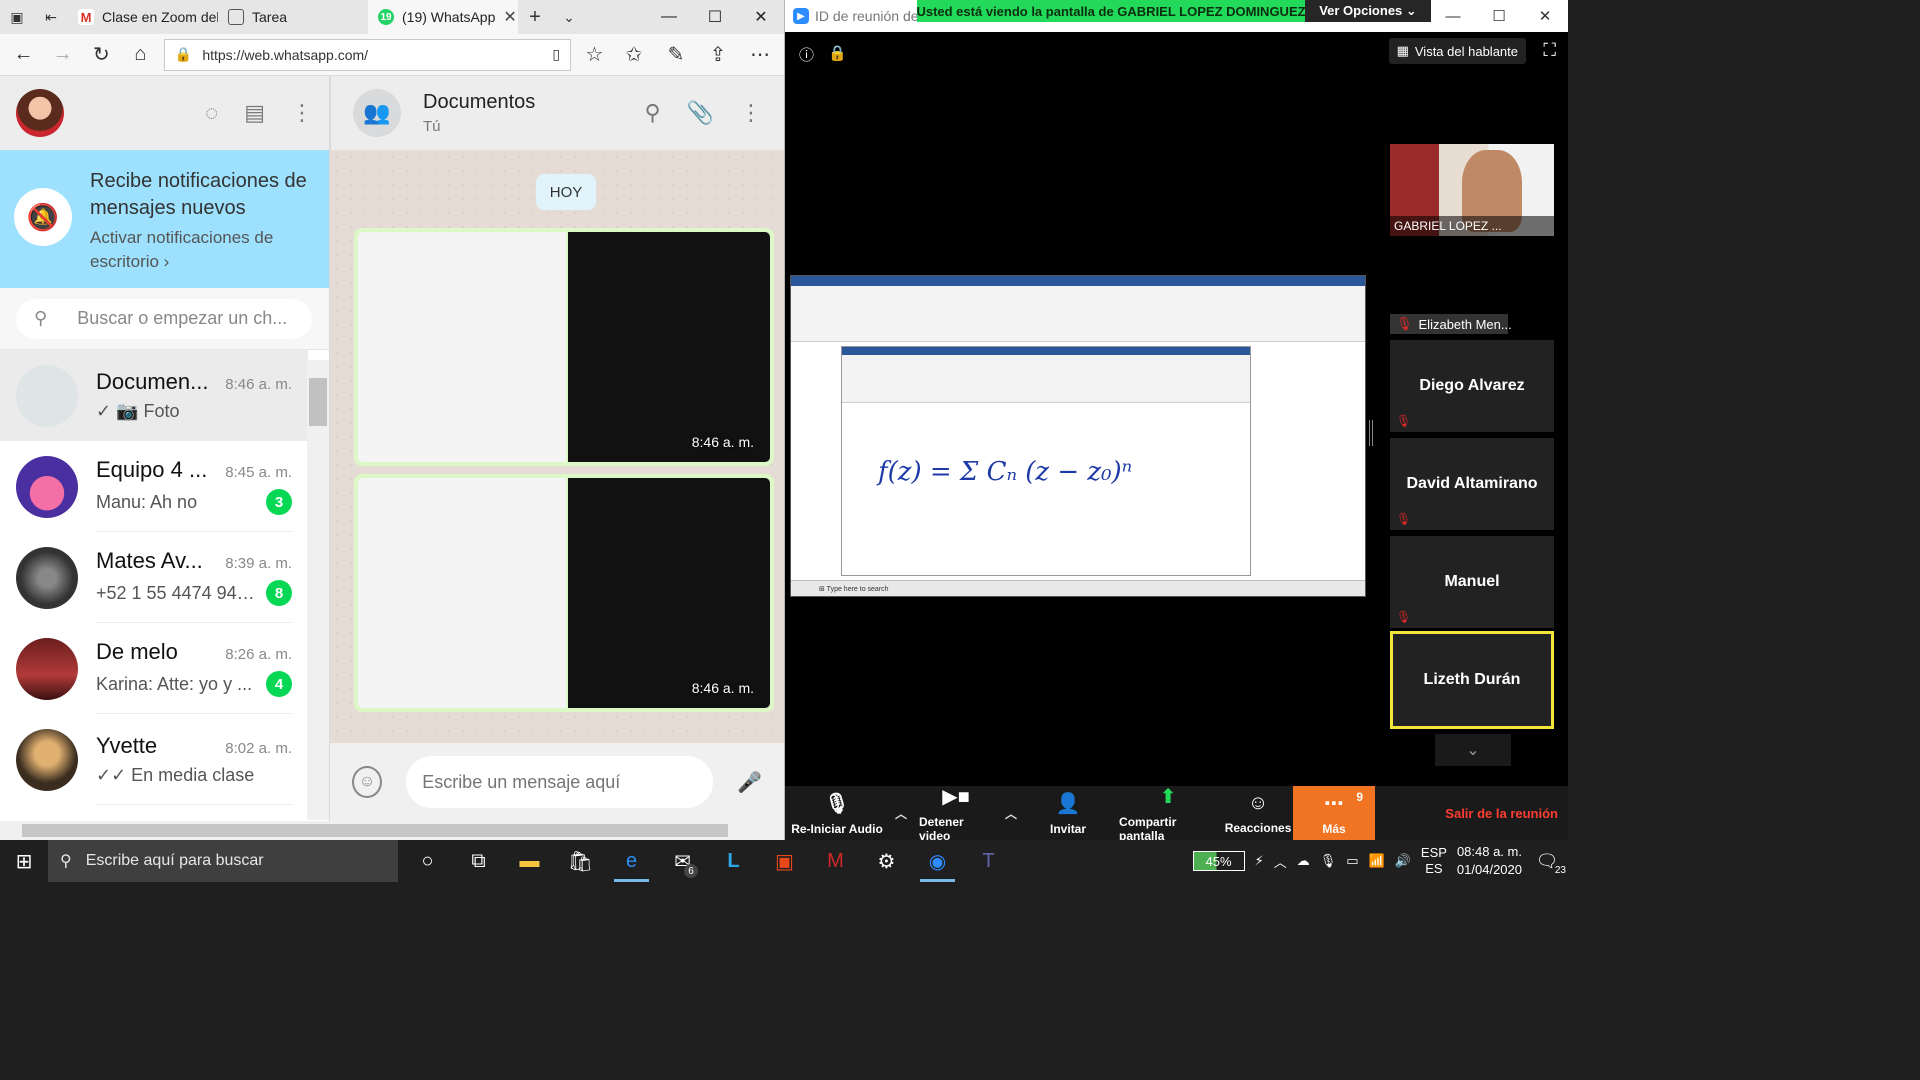  I want to click on lexicon-app-icon: L, so click(733, 861).